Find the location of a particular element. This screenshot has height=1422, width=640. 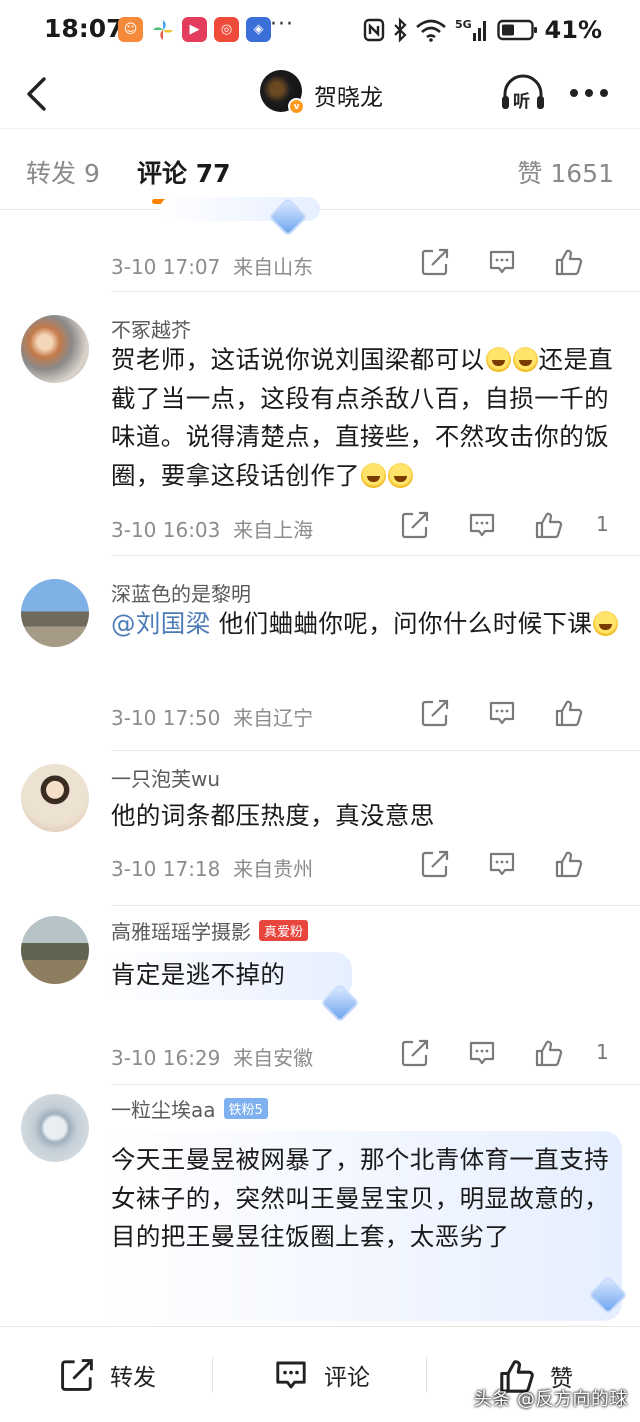

author-name: 贺晓龙 is located at coordinates (348, 95).